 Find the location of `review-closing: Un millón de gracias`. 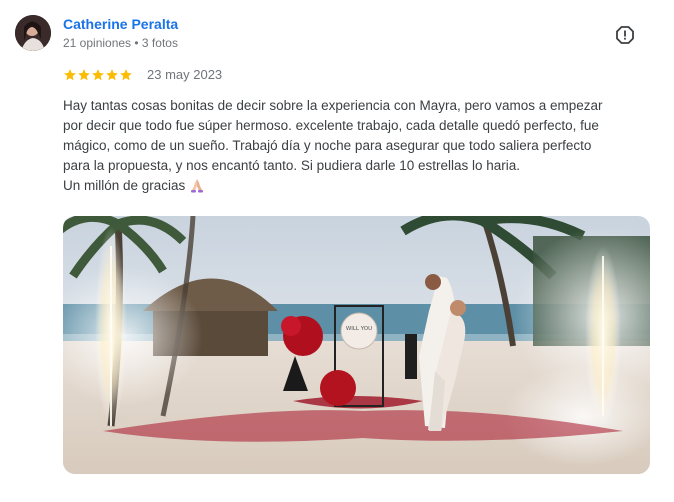

review-closing: Un millón de gracias is located at coordinates (124, 185).